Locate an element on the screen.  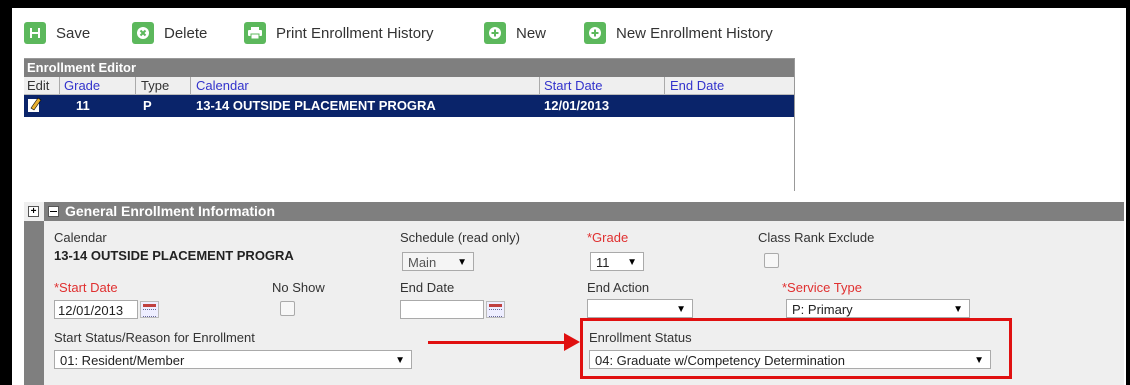
enrollment-status-select: 04: Graduate w/Competency Determination ▼ is located at coordinates (790, 359).